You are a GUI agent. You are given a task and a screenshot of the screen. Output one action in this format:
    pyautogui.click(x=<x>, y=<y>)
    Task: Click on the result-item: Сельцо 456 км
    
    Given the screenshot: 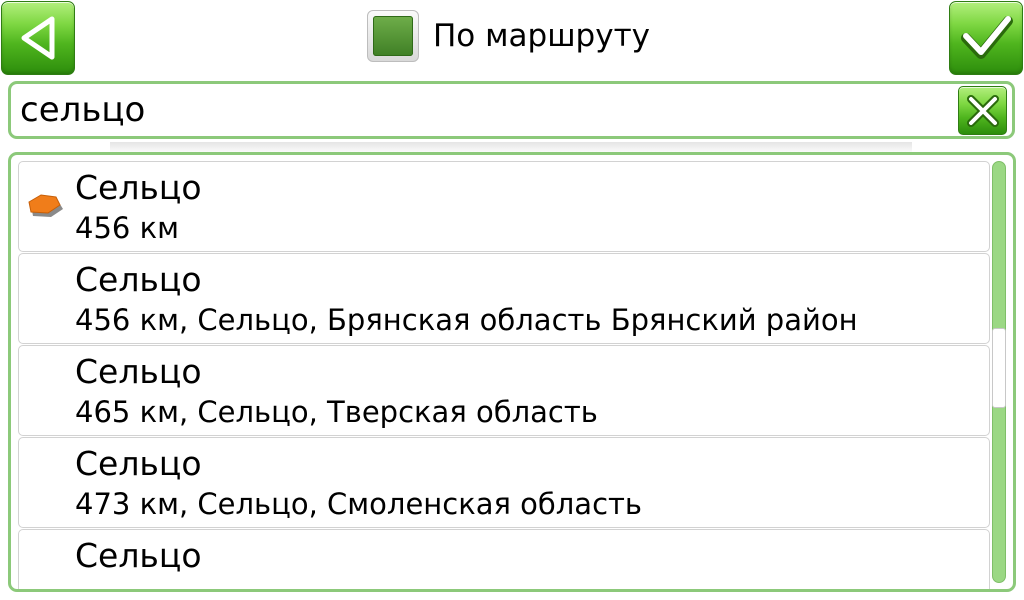 What is the action you would take?
    pyautogui.click(x=504, y=206)
    